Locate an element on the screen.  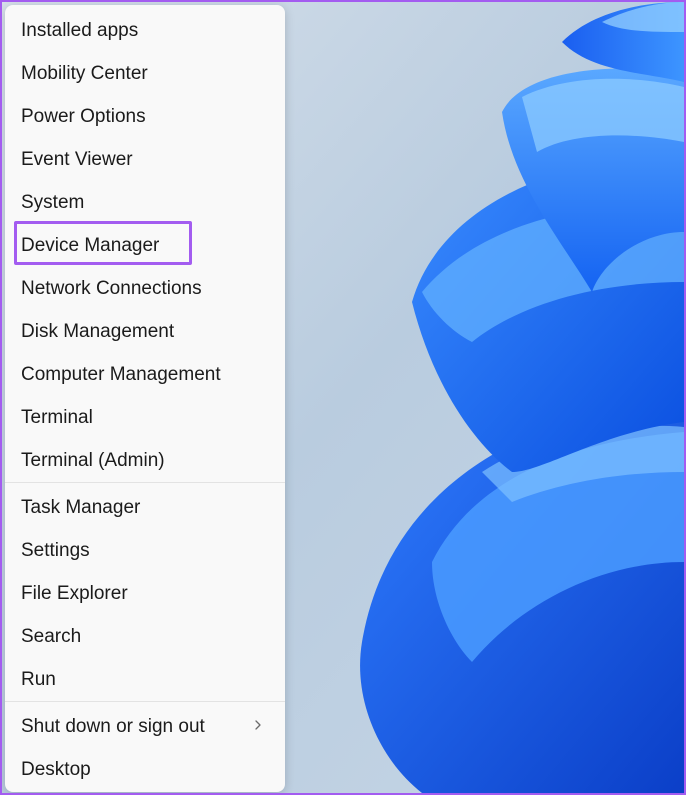
menu-item-settings: Settings is located at coordinates (145, 550).